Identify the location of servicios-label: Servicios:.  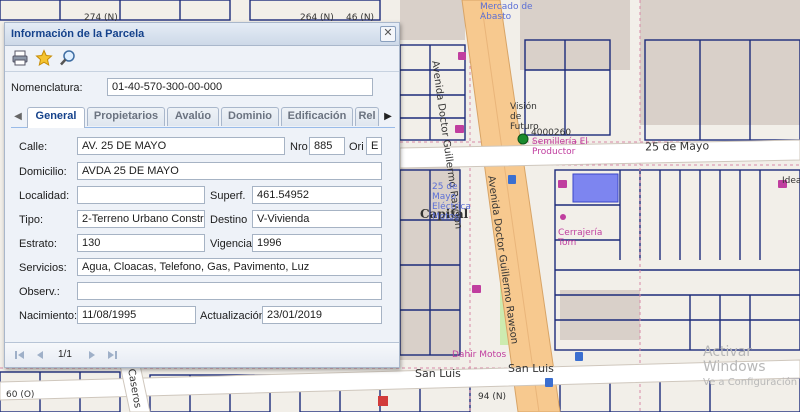
(43, 268).